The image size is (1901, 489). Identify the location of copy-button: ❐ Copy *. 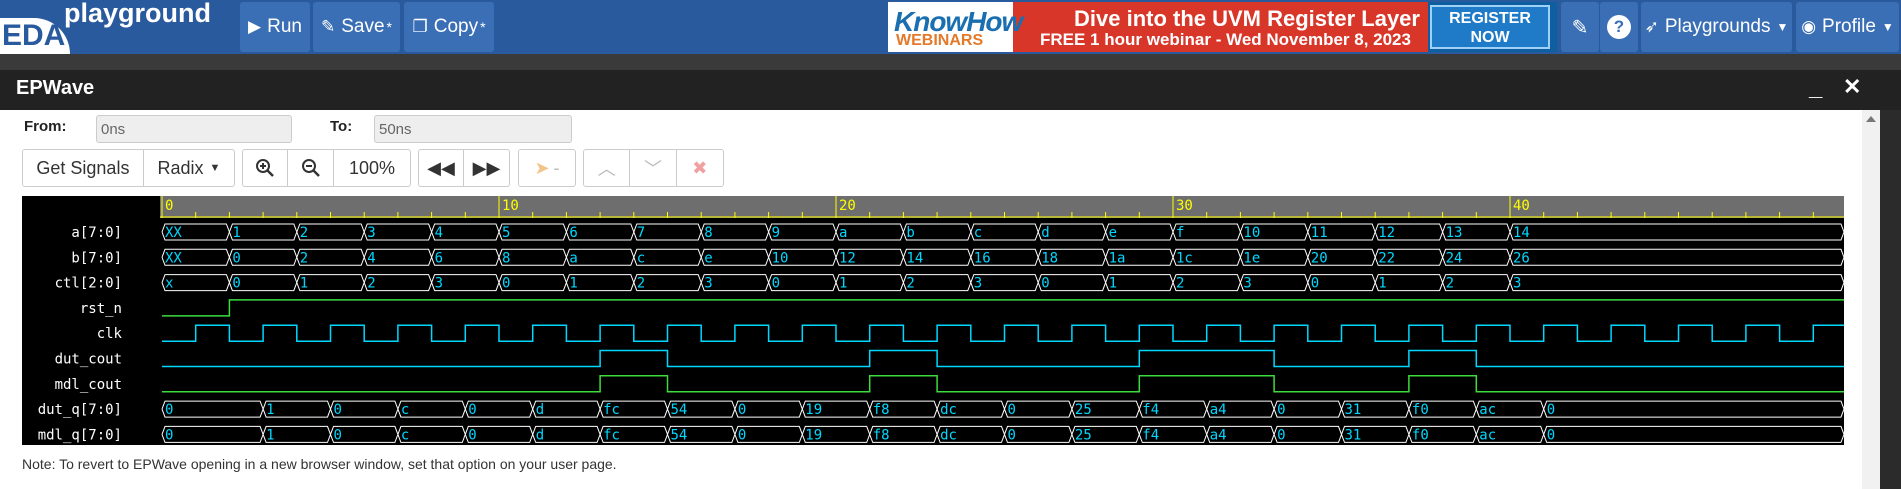
(449, 27).